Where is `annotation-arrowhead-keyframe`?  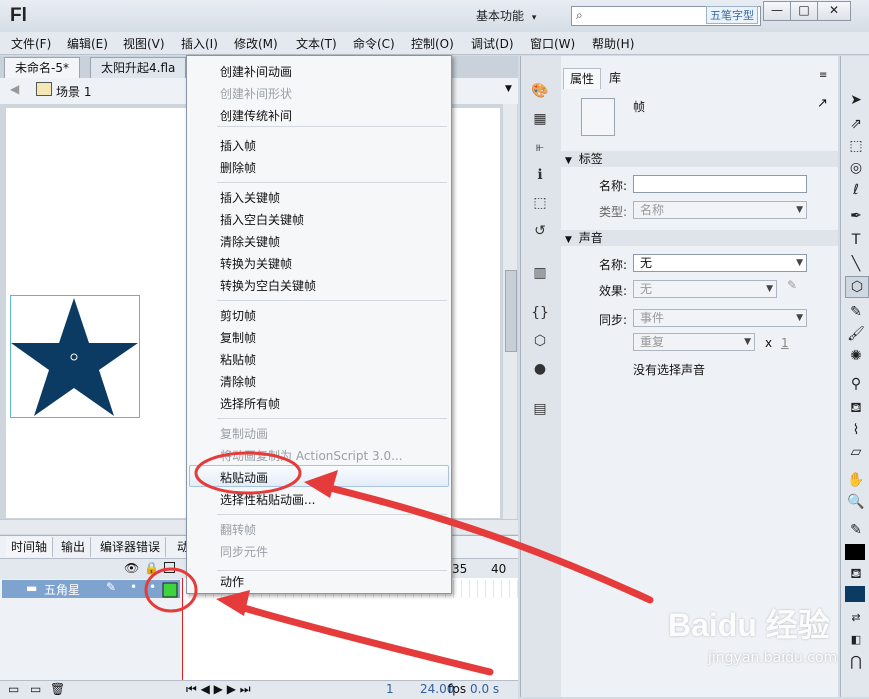
annotation-arrowhead-keyframe is located at coordinates (233, 603).